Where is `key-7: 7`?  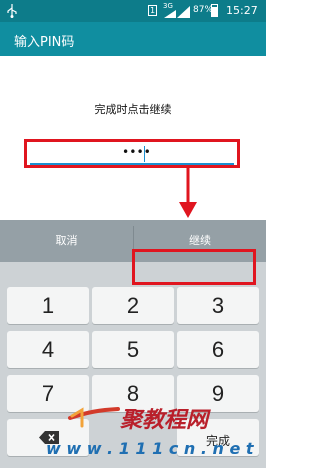
key-7: 7 is located at coordinates (48, 393).